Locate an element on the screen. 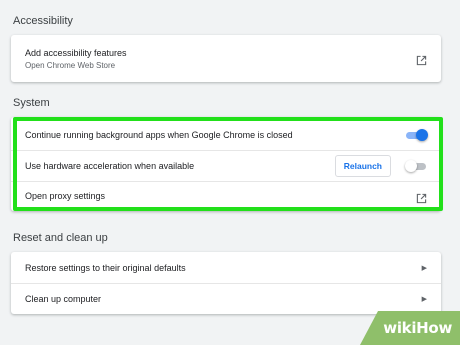  hardware-acceleration-label: Use hardware acceleration when available is located at coordinates (110, 166).